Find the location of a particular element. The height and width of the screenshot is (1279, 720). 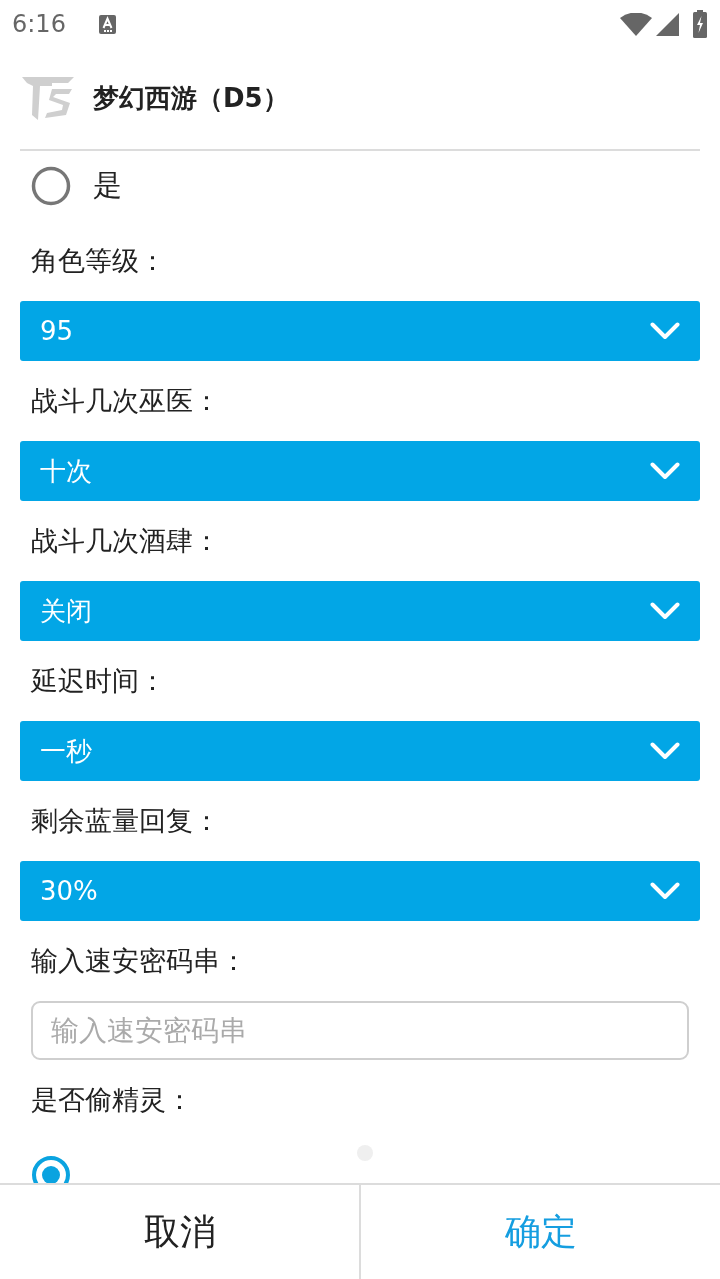

dropdown-select: 30% is located at coordinates (360, 891).